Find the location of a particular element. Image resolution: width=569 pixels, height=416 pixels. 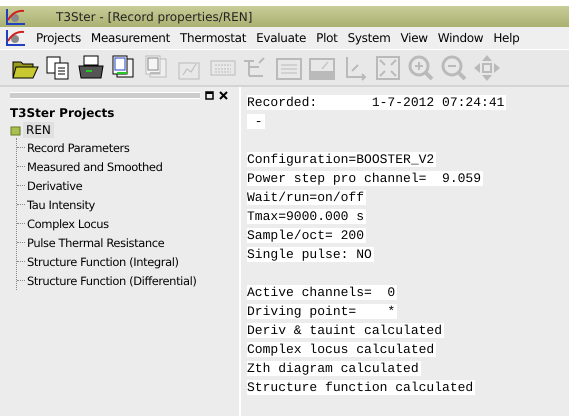

tree-item: Complex Locus is located at coordinates (68, 223).